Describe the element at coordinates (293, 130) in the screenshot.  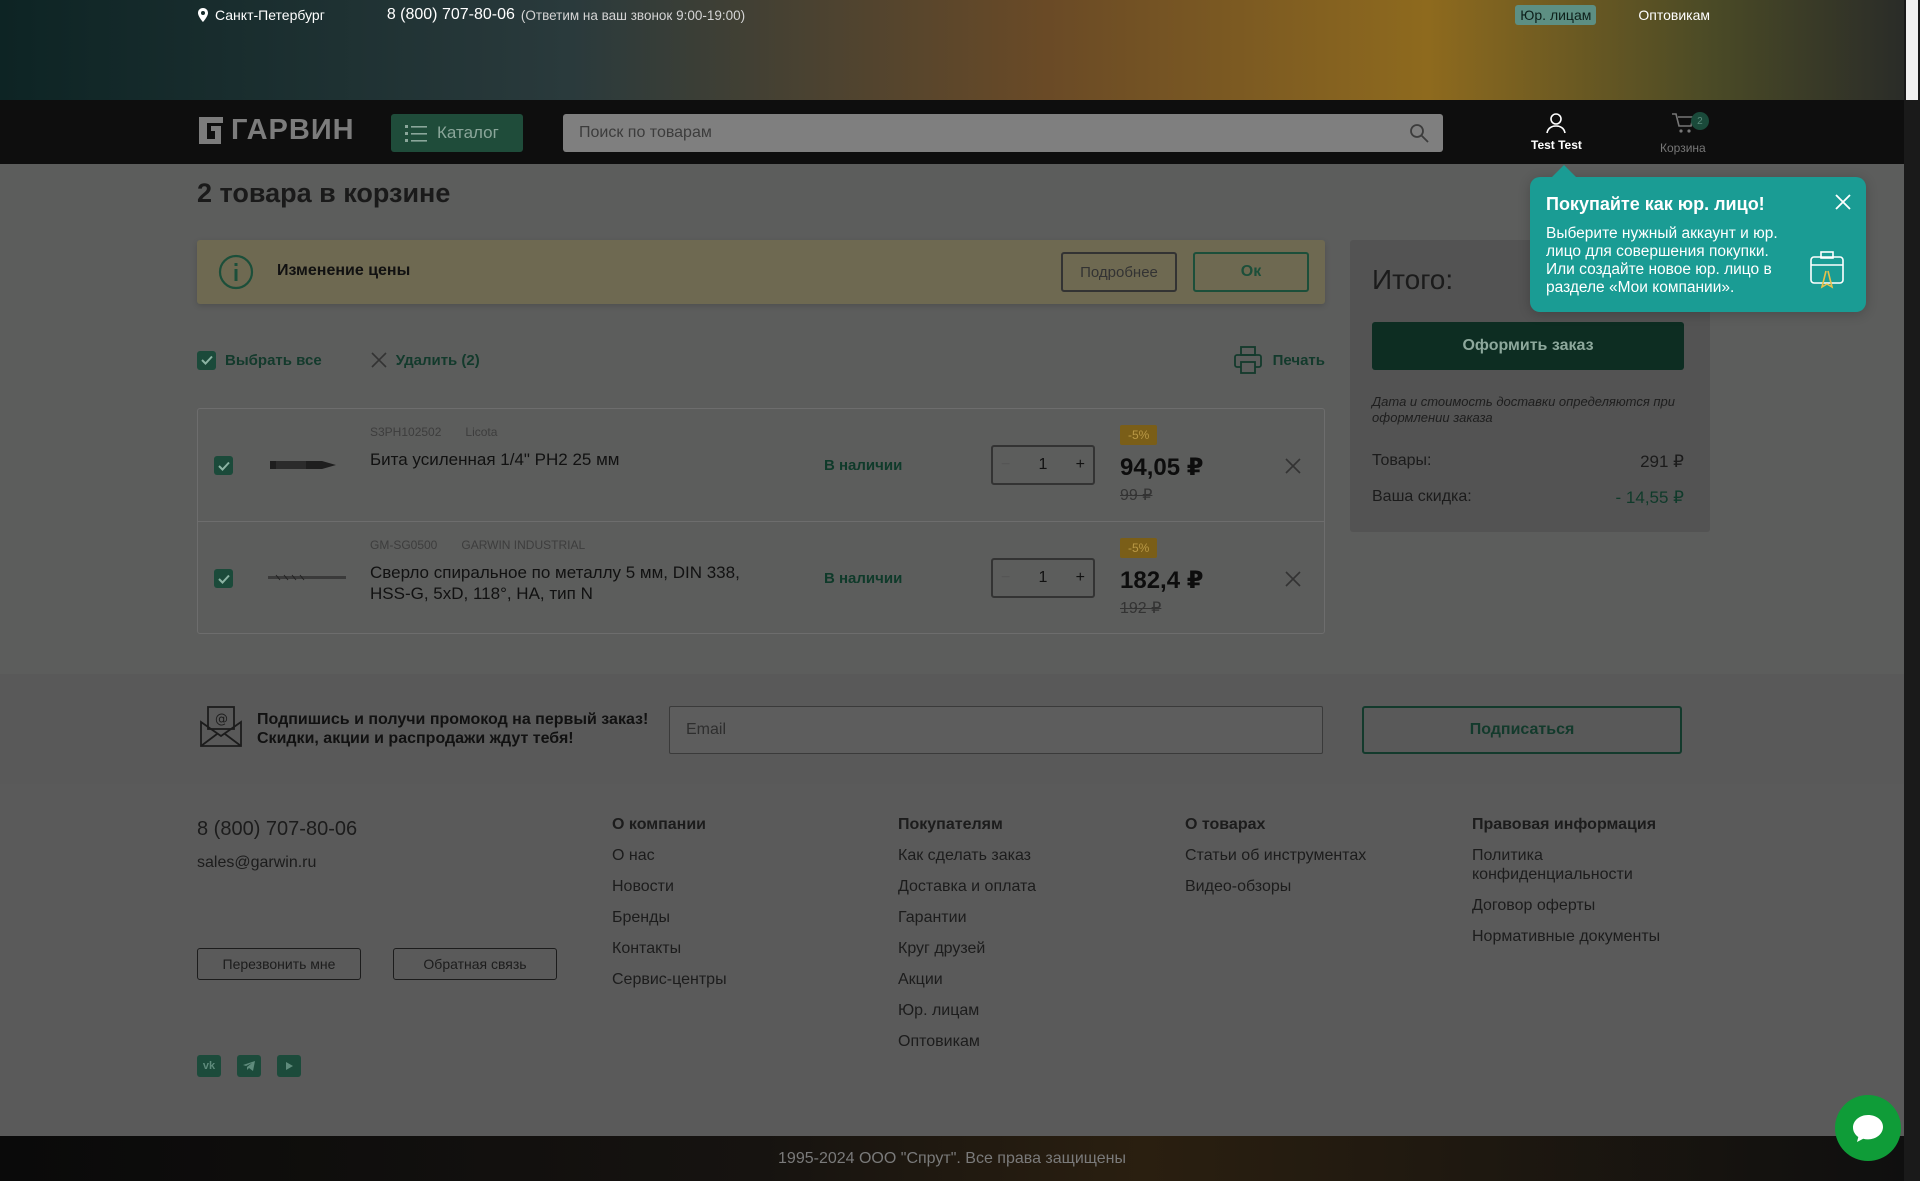
I see `logo-text: ГАРВИН` at that location.